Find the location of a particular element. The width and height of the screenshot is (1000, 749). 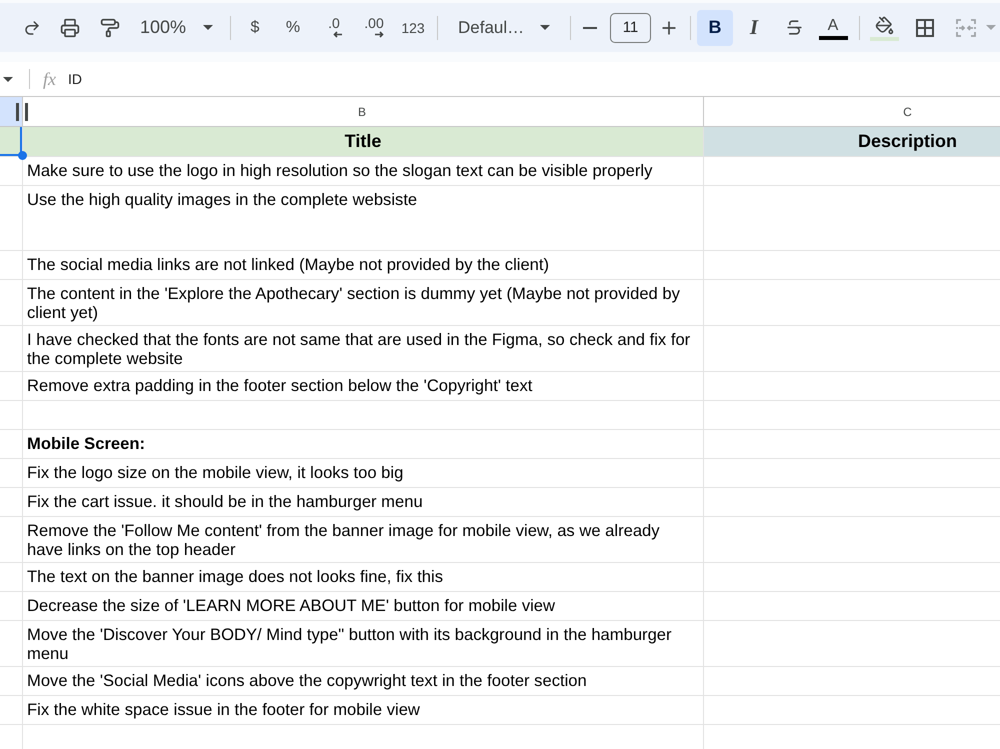

number-format-button: 123 is located at coordinates (413, 28).